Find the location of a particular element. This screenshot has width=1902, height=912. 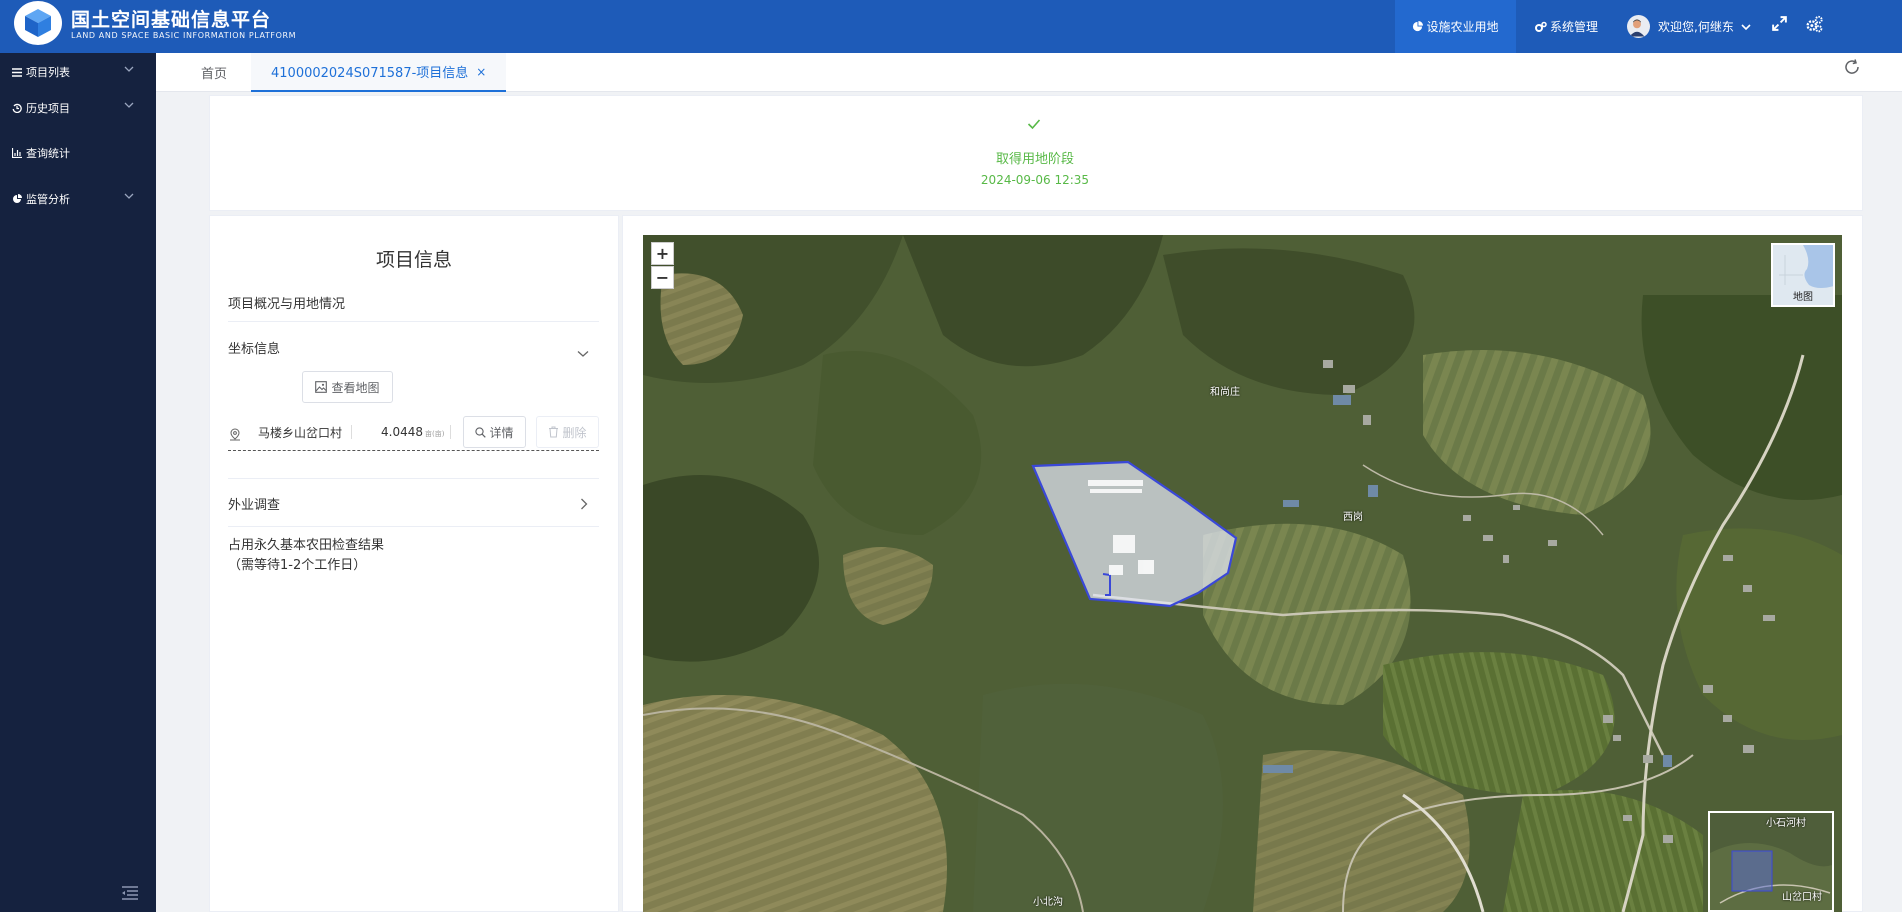

zoom-out-button: − is located at coordinates (662, 277).